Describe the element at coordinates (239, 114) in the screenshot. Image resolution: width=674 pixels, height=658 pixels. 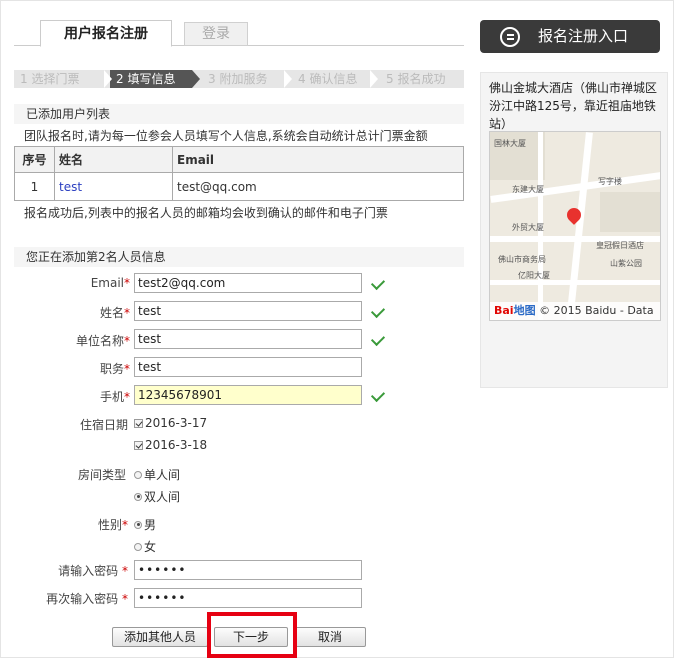
I see `added-users-title: 已添加用户列表` at that location.